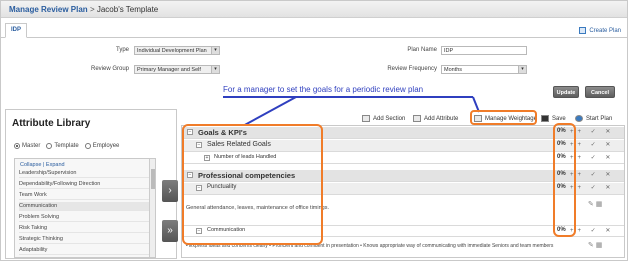 This screenshot has height=261, width=628. Describe the element at coordinates (417, 118) in the screenshot. I see `add-attribute-icon` at that location.